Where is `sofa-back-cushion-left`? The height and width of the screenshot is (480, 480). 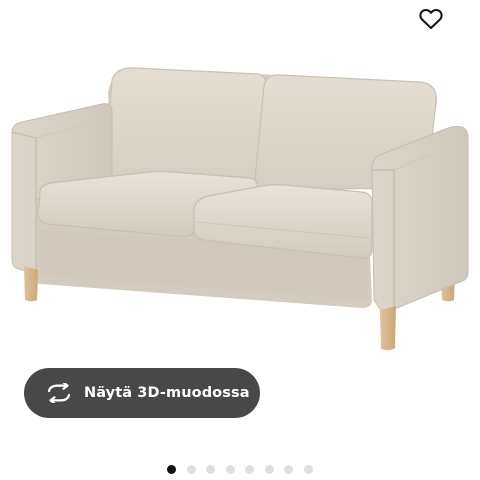 sofa-back-cushion-left is located at coordinates (186, 127).